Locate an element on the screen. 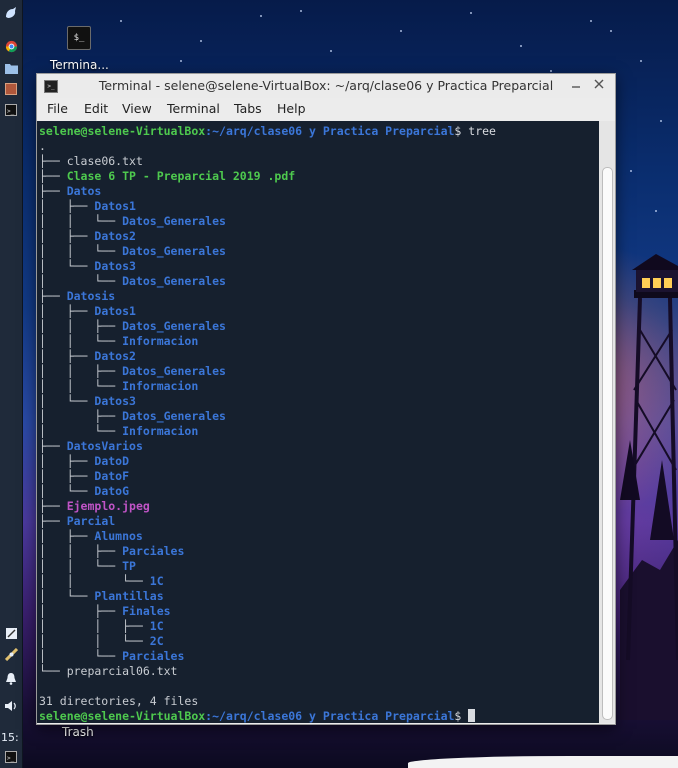 This screenshot has height=768, width=678. tree-branch: └── is located at coordinates (53, 671).